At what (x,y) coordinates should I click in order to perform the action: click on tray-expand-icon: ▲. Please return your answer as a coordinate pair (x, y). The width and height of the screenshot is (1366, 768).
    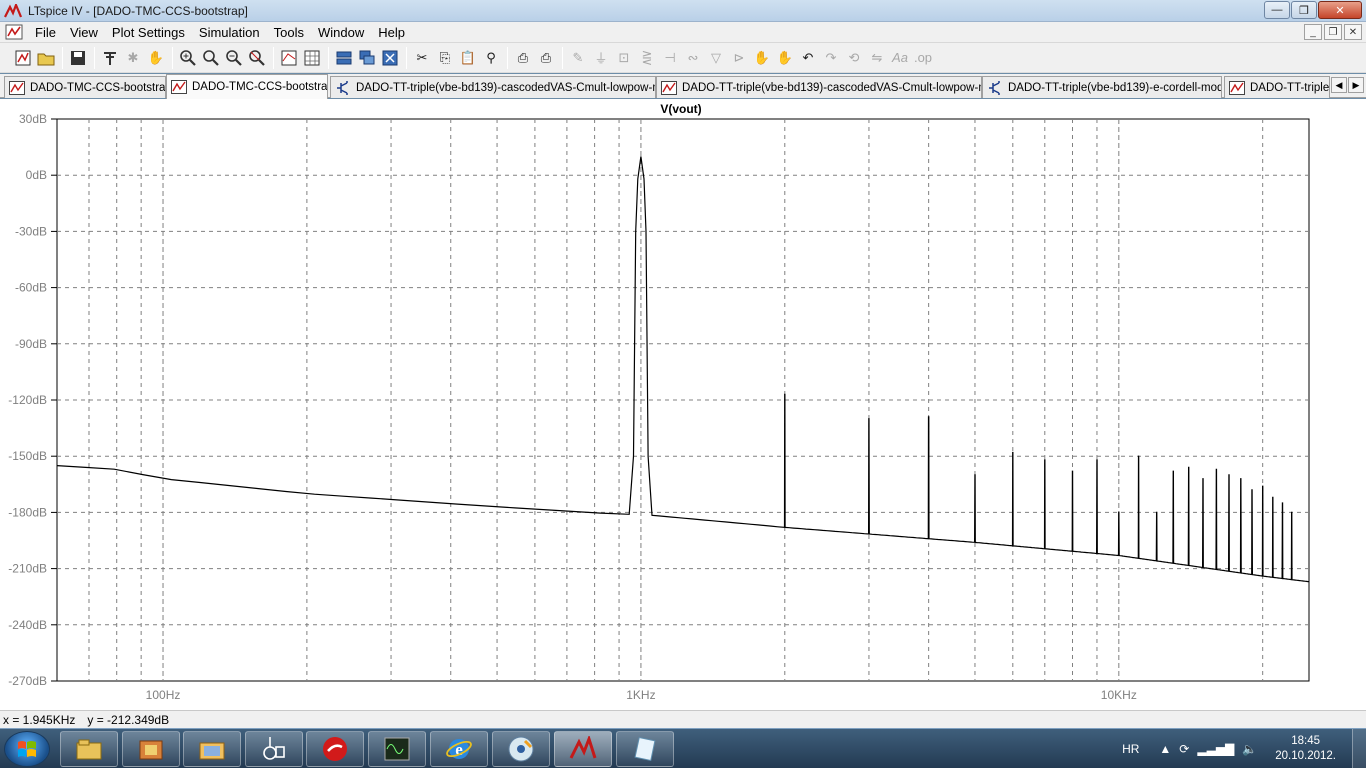
    Looking at the image, I should click on (1165, 749).